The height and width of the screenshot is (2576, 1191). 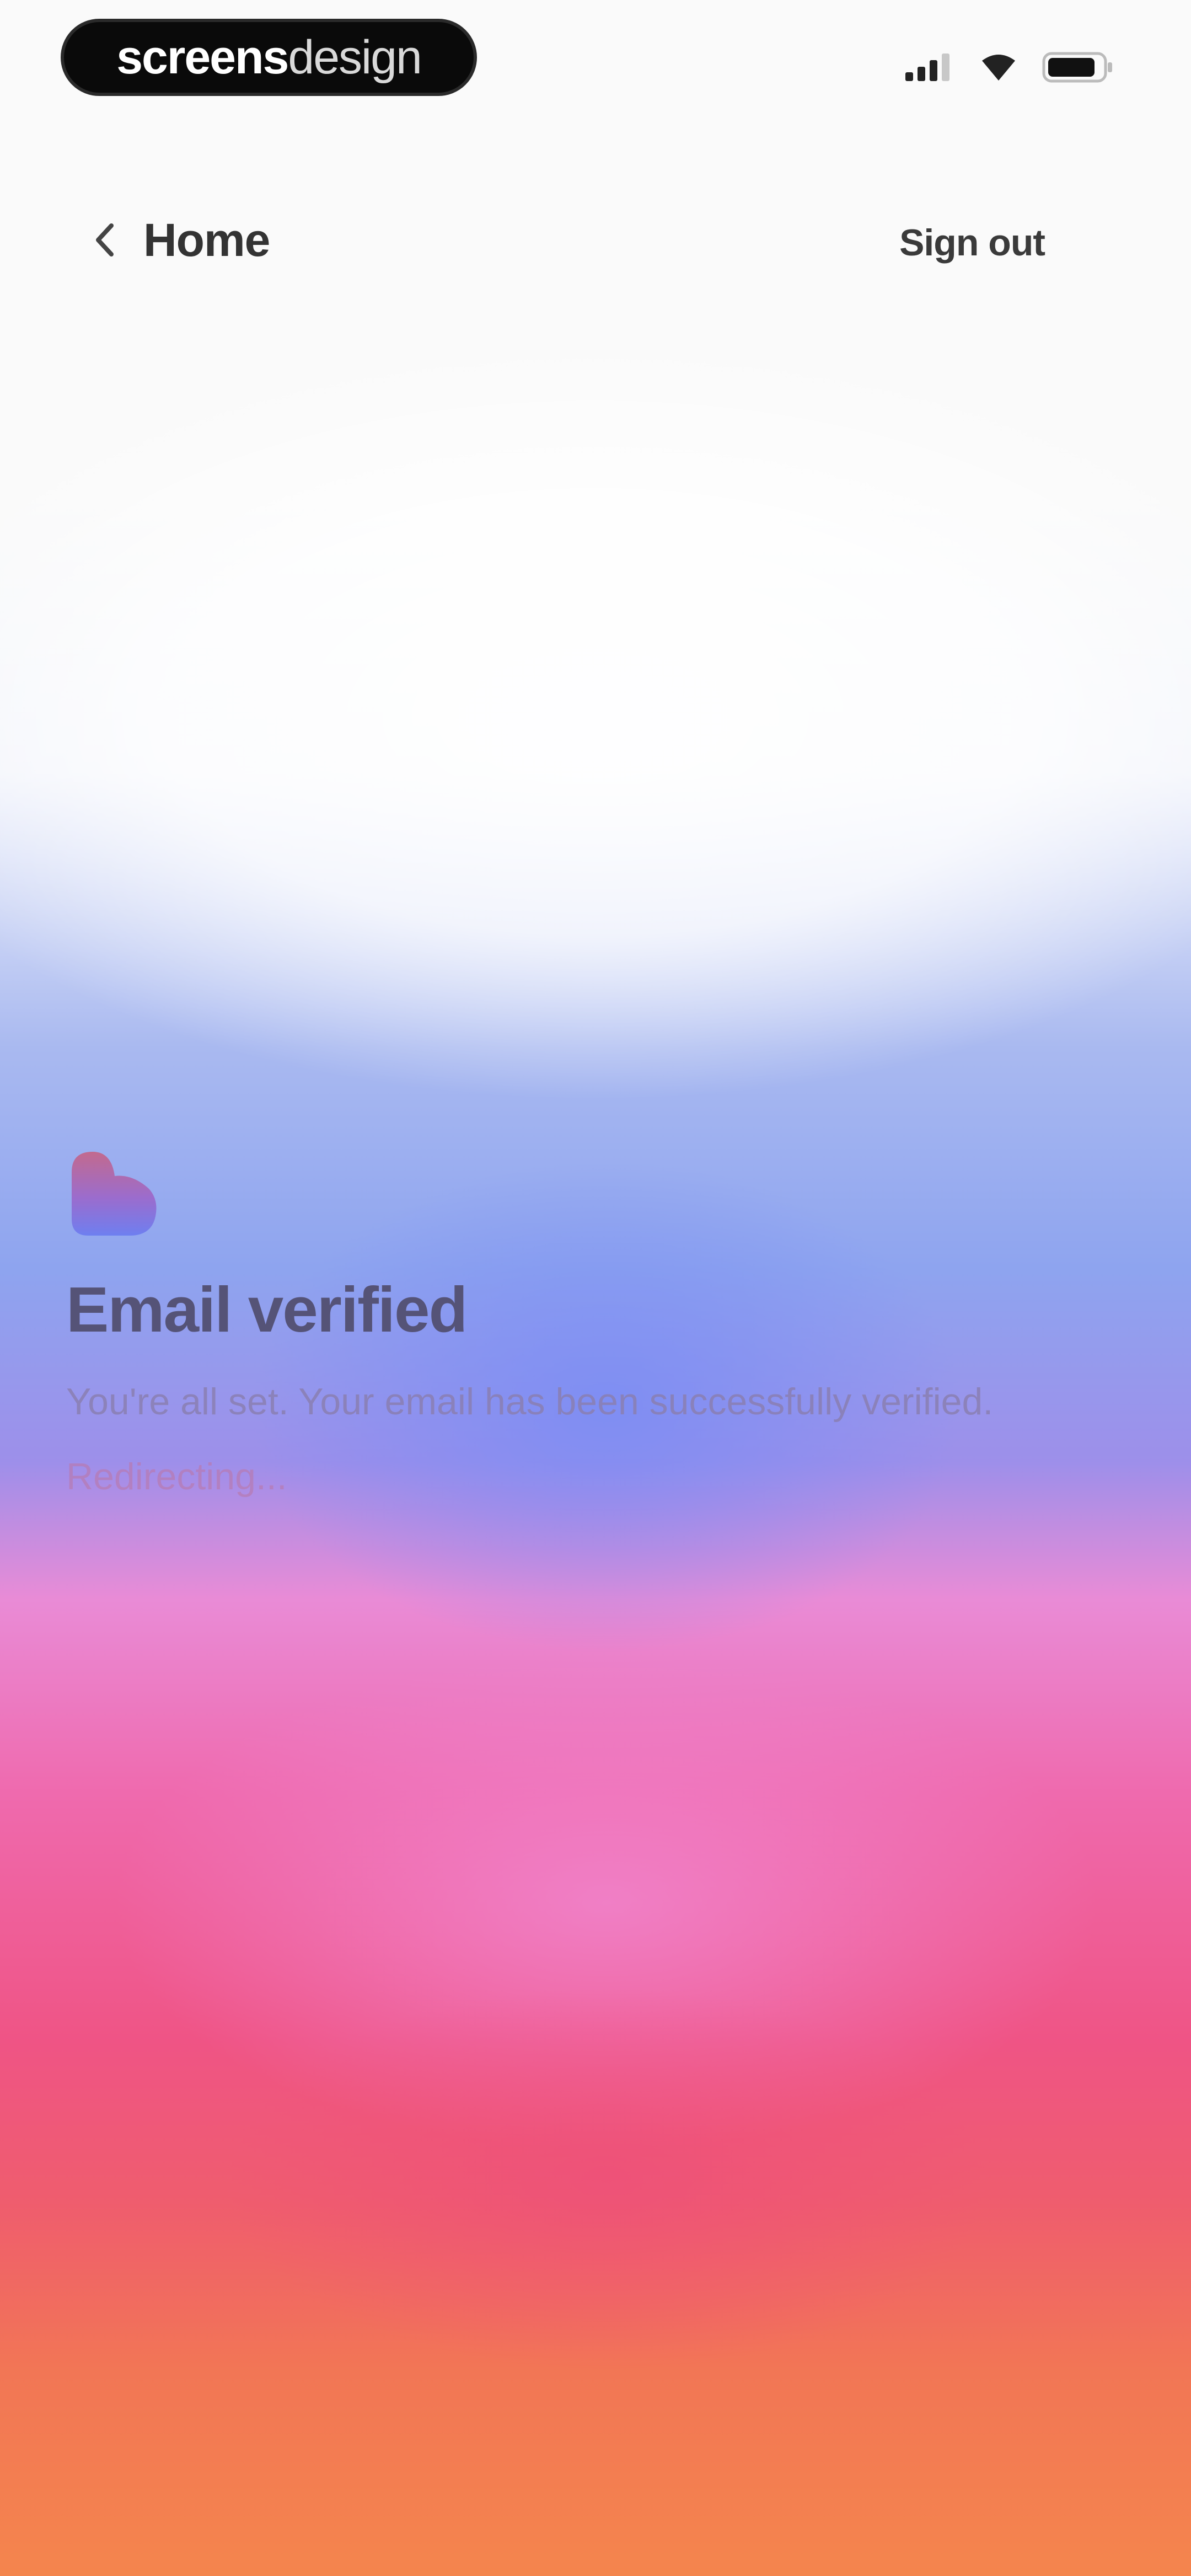 What do you see at coordinates (267, 1309) in the screenshot?
I see `page-title: Email verified` at bounding box center [267, 1309].